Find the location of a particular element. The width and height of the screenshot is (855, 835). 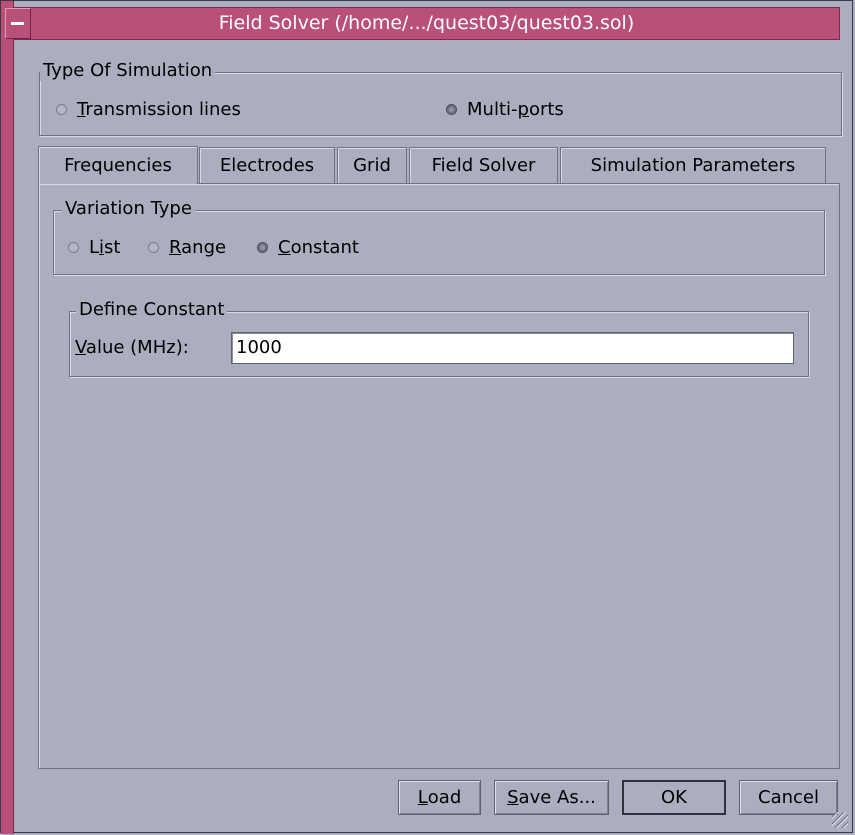

simulation-type-label: Type Of Simulation is located at coordinates (128, 70).